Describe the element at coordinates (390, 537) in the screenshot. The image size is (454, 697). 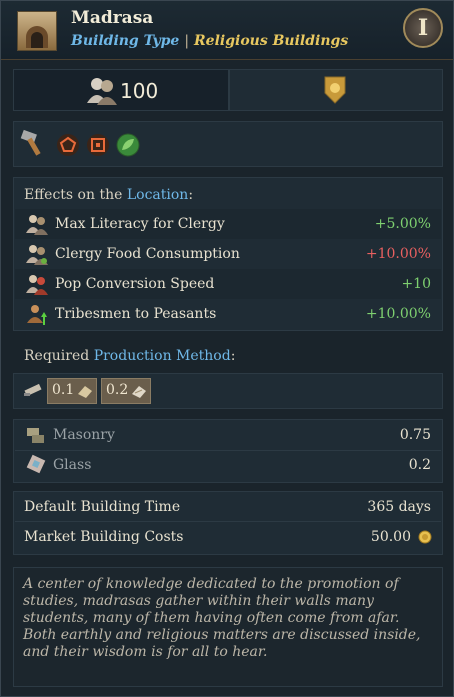
I see `cost-value: 50.00` at that location.